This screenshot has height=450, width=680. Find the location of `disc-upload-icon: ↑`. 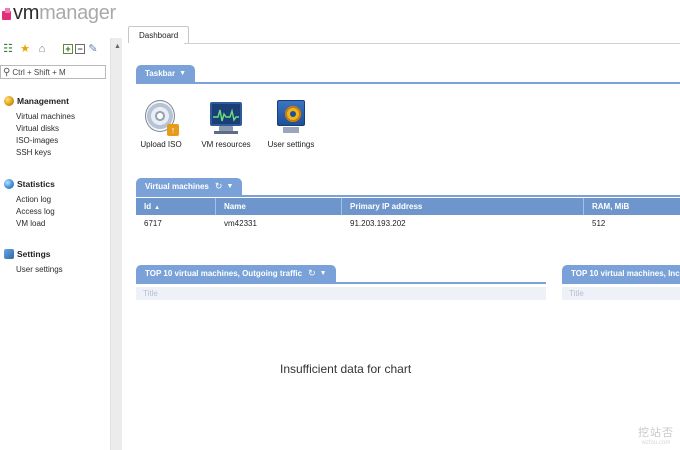

disc-upload-icon: ↑ is located at coordinates (161, 118).